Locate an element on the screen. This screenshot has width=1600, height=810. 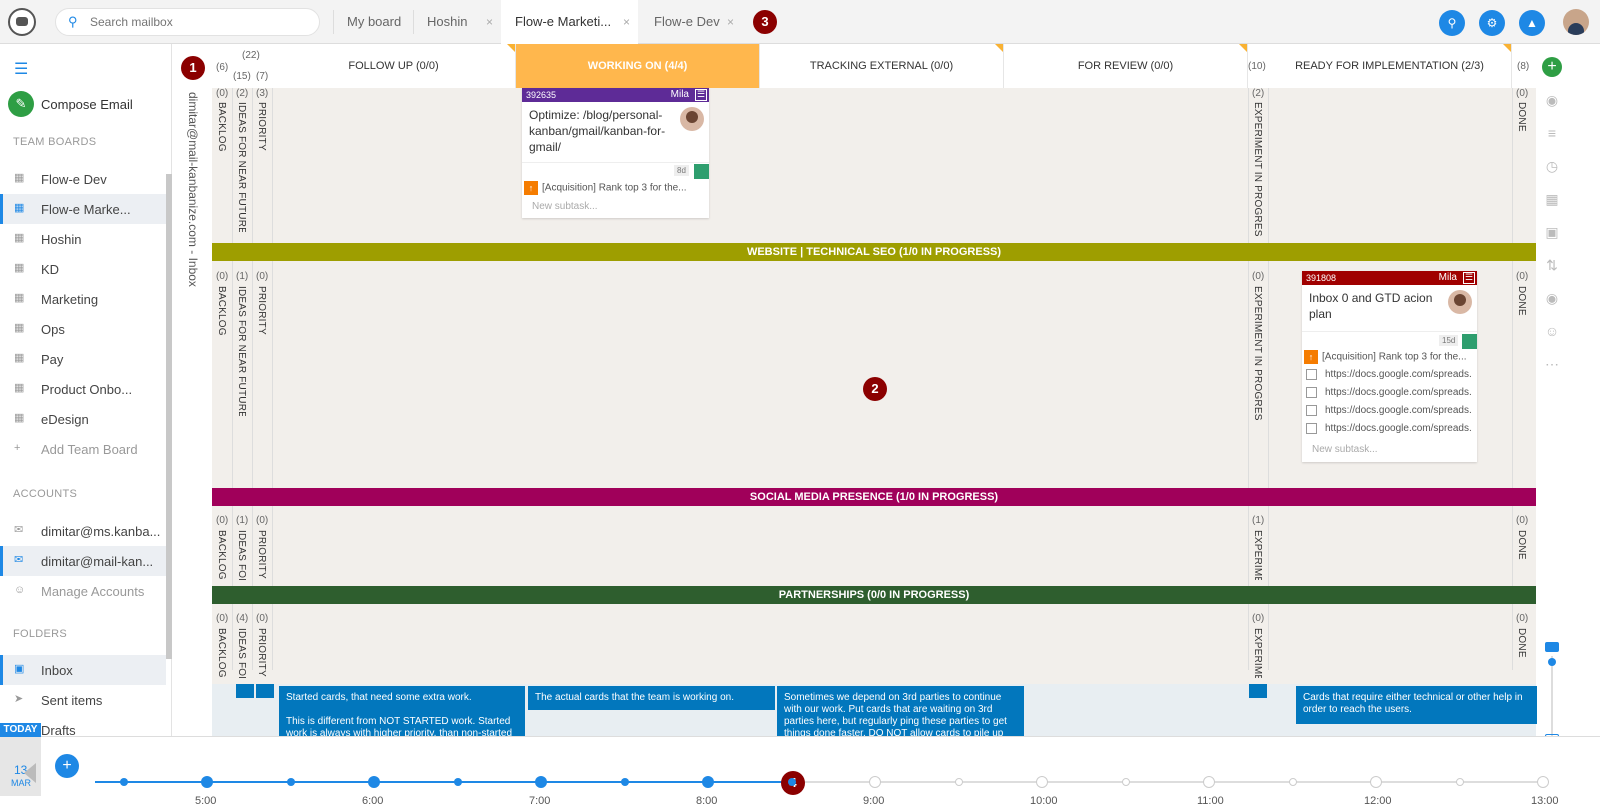
column-working-on: WORKING ON (4/4) is located at coordinates (638, 66).